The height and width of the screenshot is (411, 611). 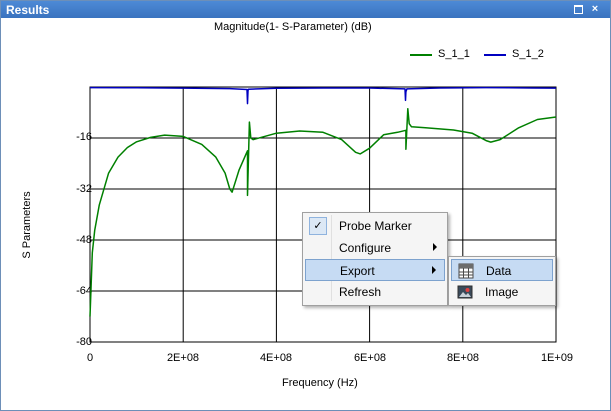 I want to click on menu-item-label: Configure, so click(x=365, y=248).